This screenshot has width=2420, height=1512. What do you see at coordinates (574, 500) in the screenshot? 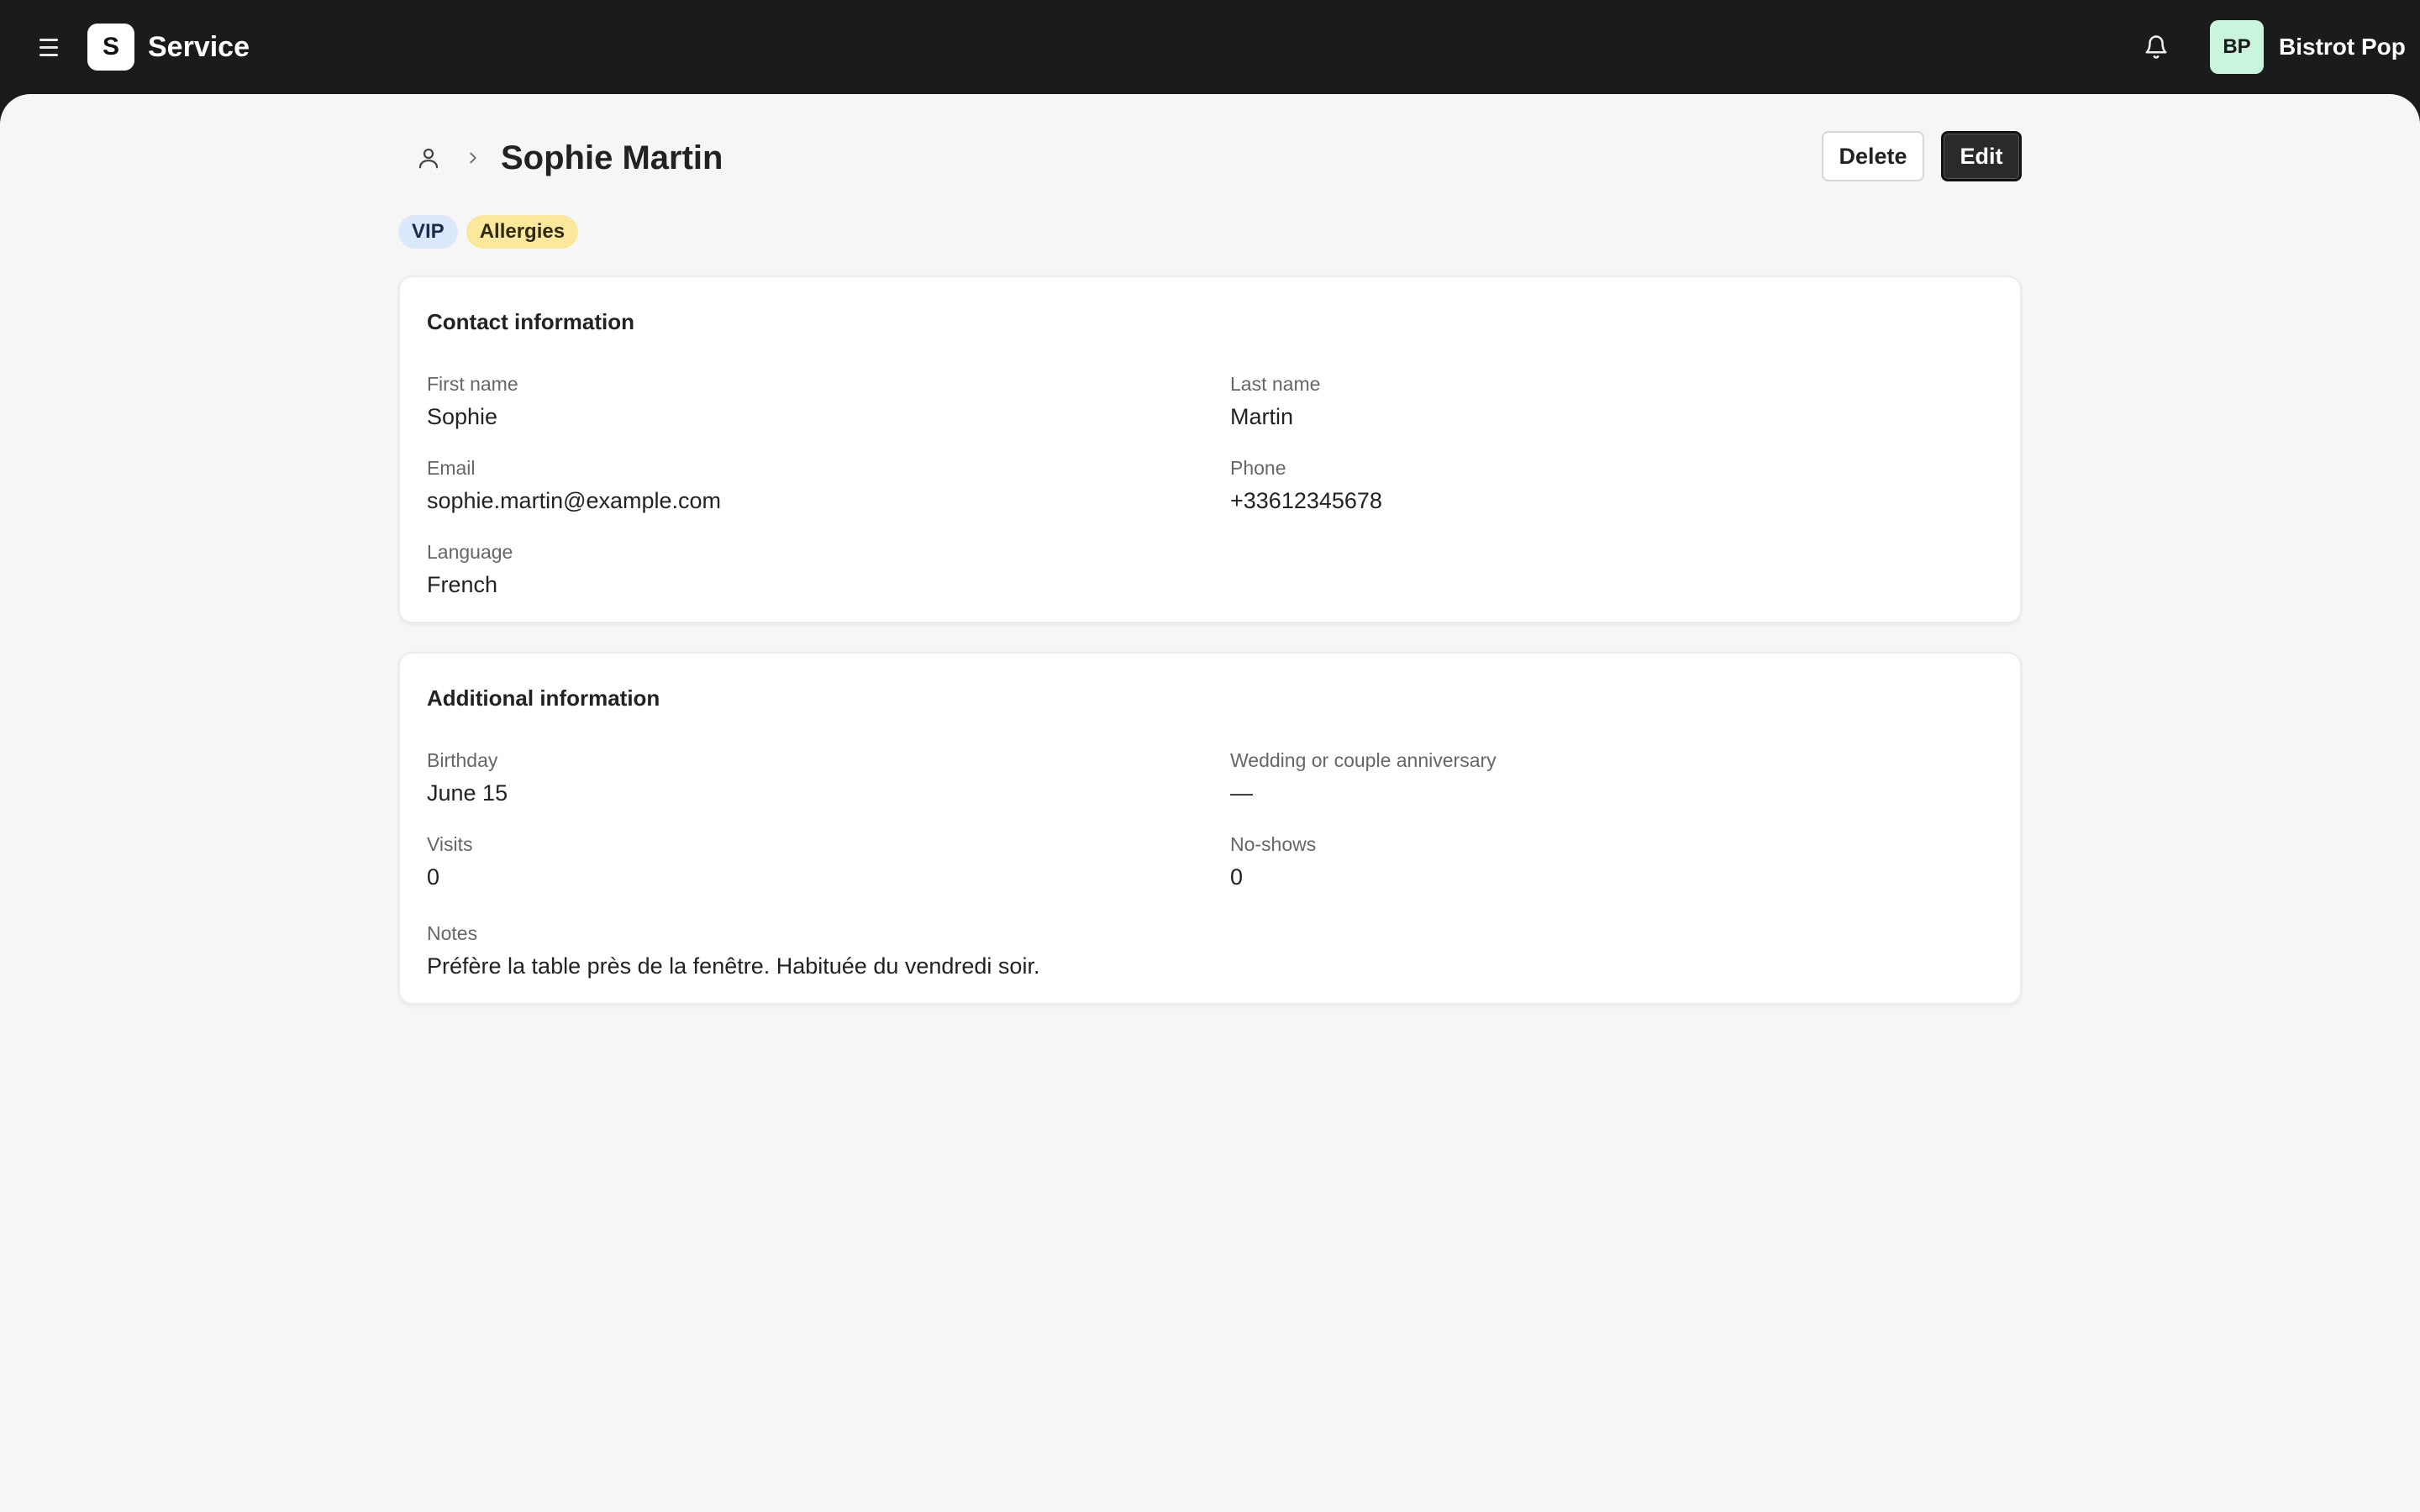
I see `field-value: sophie.martin@example.com` at bounding box center [574, 500].